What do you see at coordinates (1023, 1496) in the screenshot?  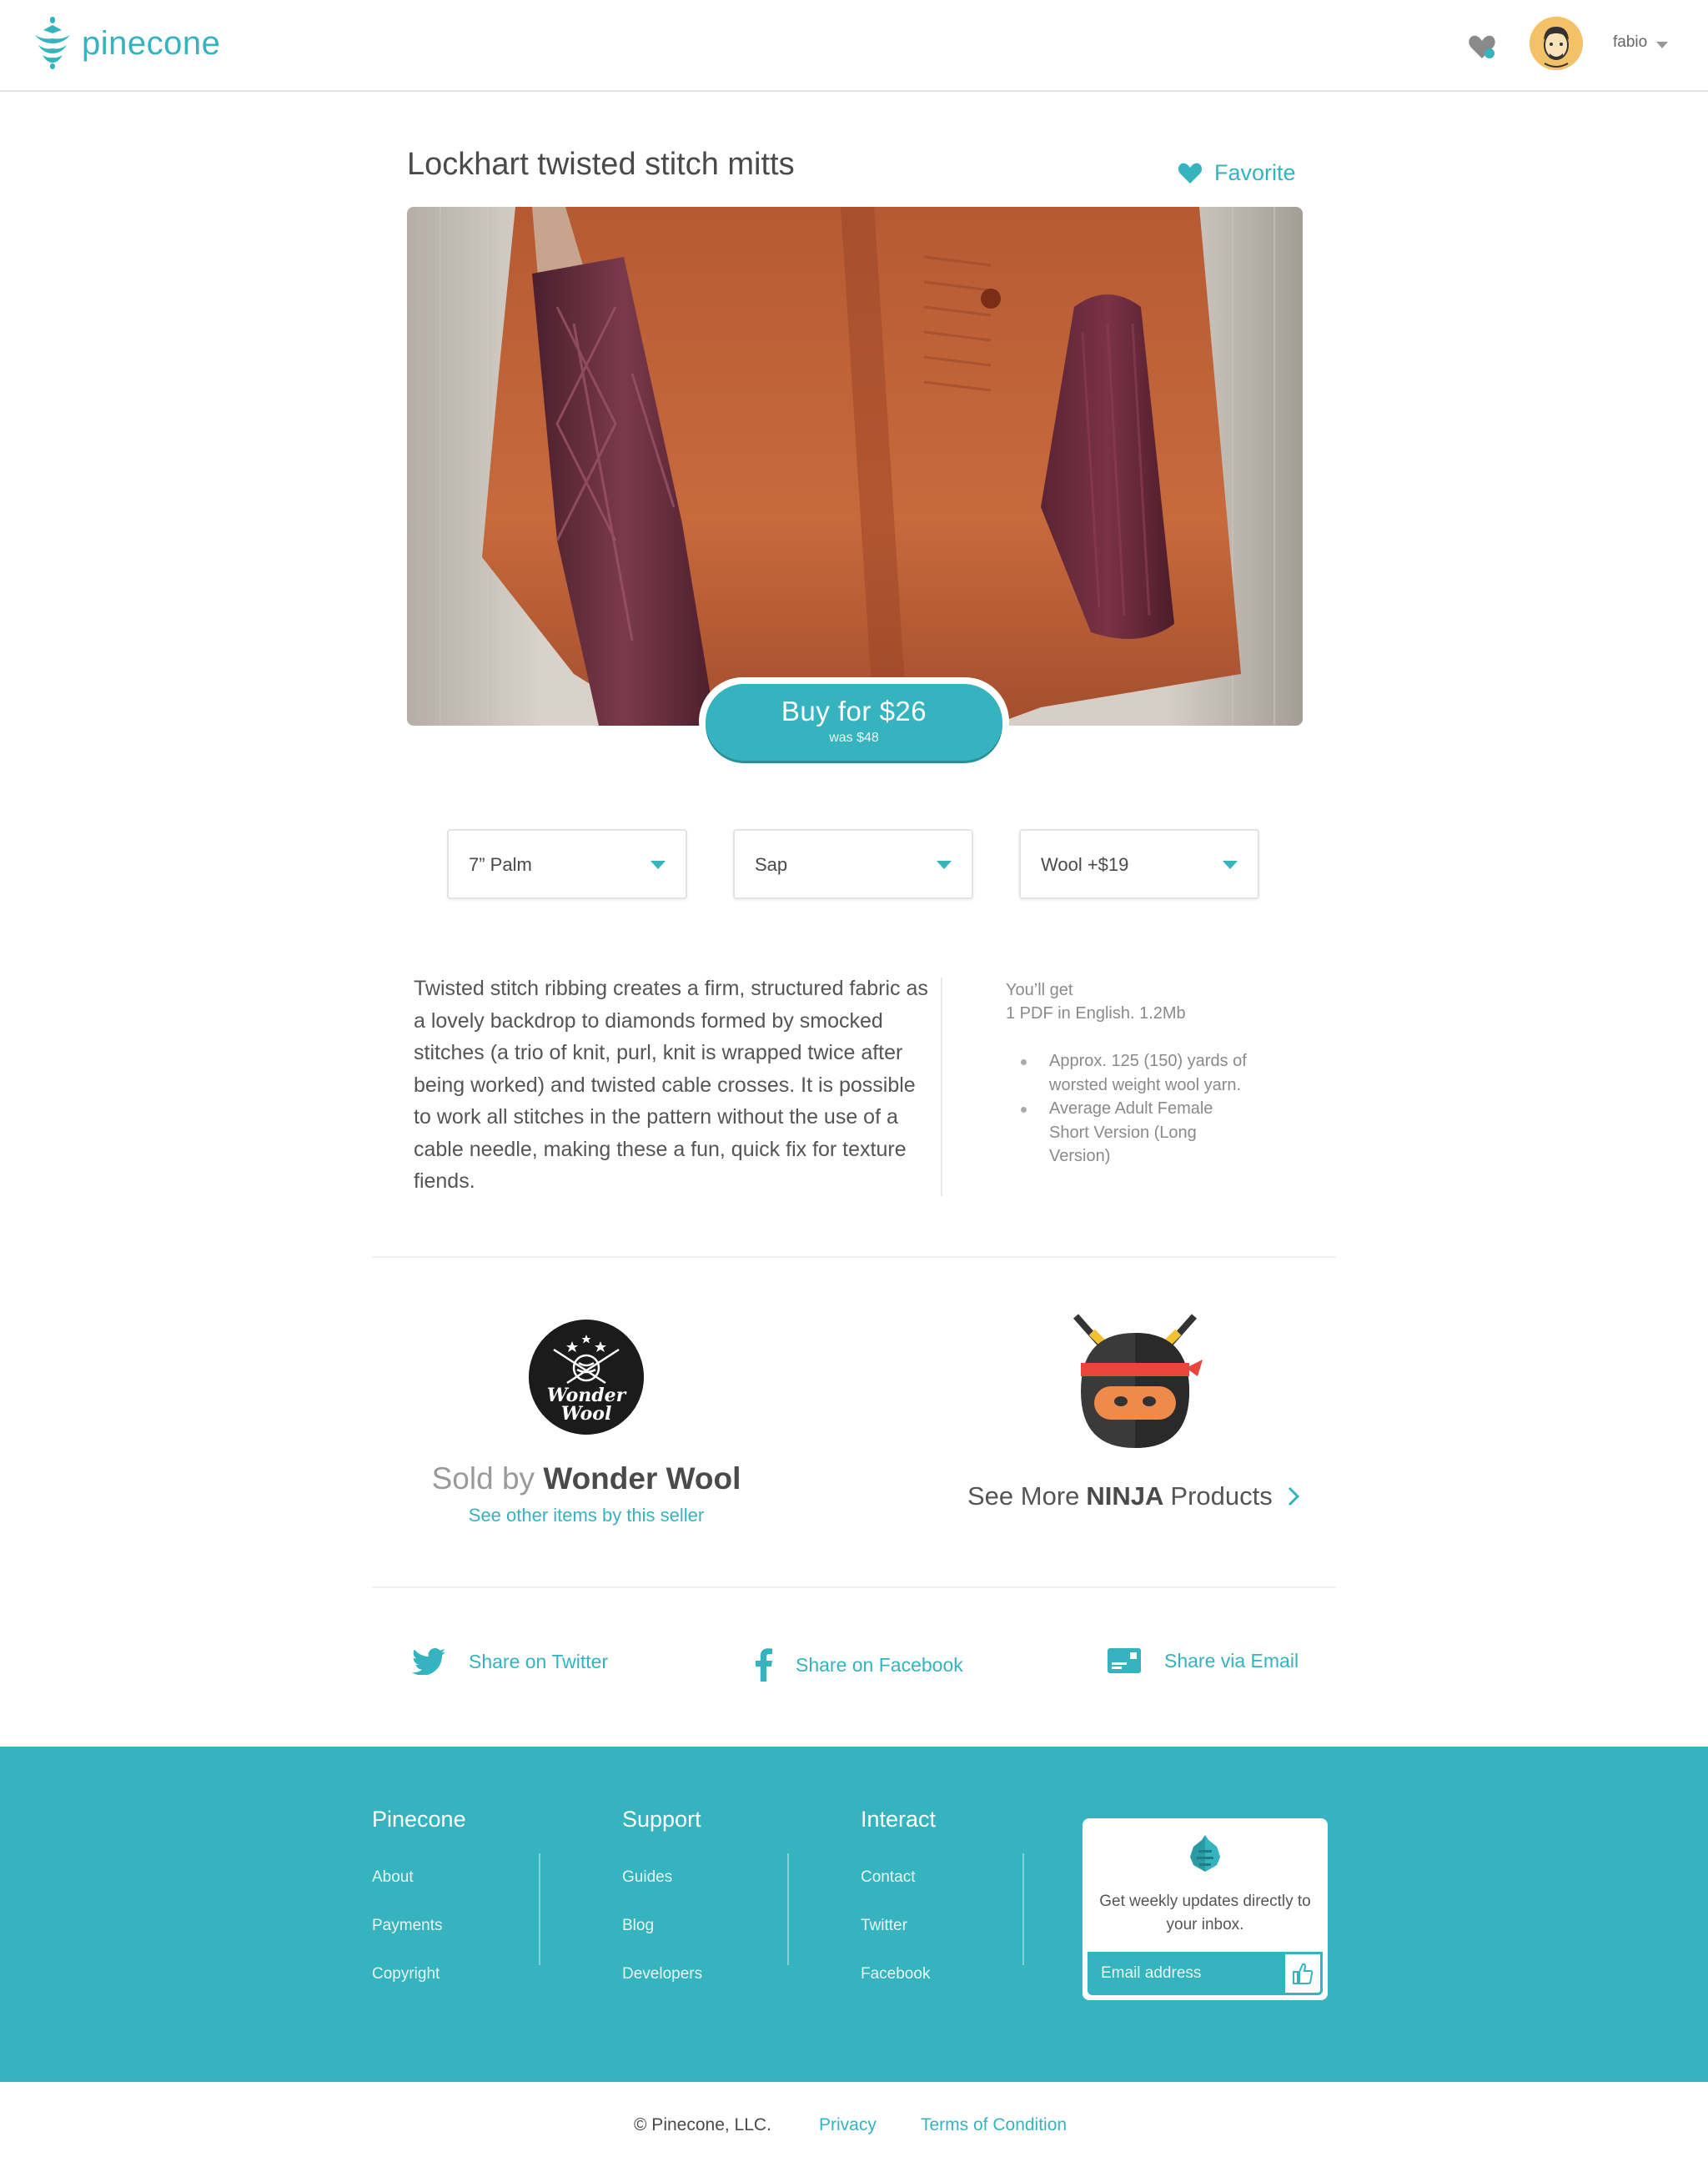 I see `see-more-prefix: See More` at bounding box center [1023, 1496].